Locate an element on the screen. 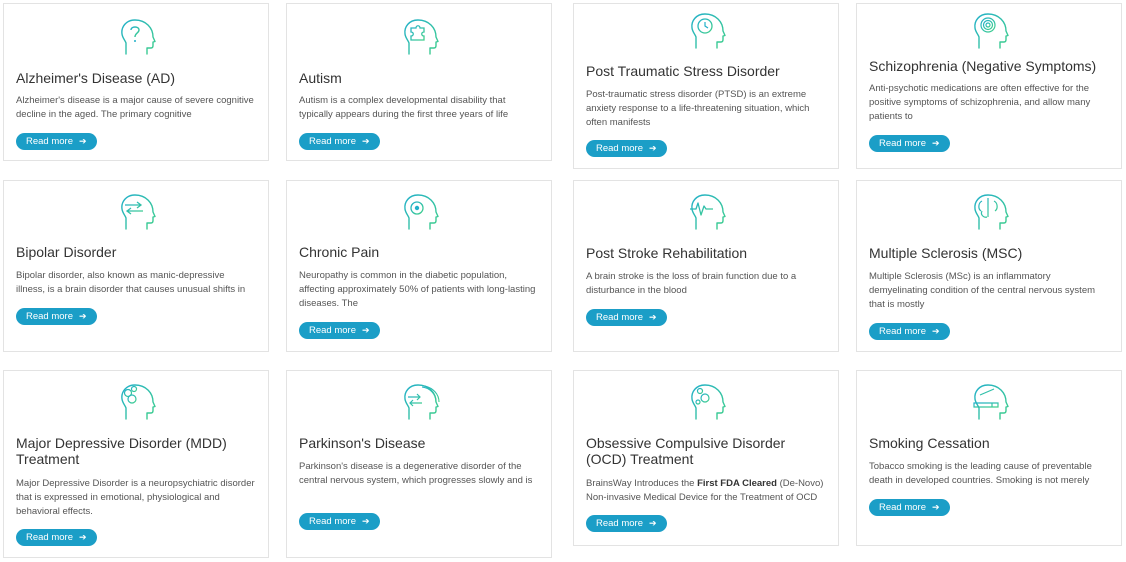 This screenshot has width=1126, height=562. card-title: Post Stroke Rehabilitation is located at coordinates (667, 253).